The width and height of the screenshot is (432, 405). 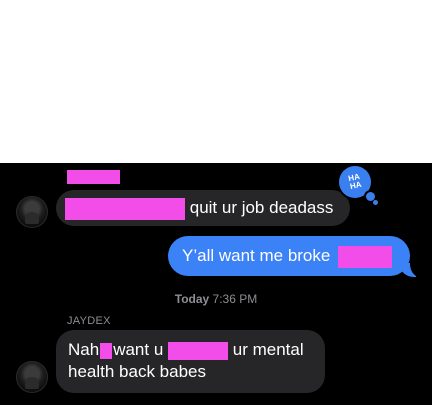 What do you see at coordinates (375, 202) in the screenshot?
I see `tapback-tail-dot-small` at bounding box center [375, 202].